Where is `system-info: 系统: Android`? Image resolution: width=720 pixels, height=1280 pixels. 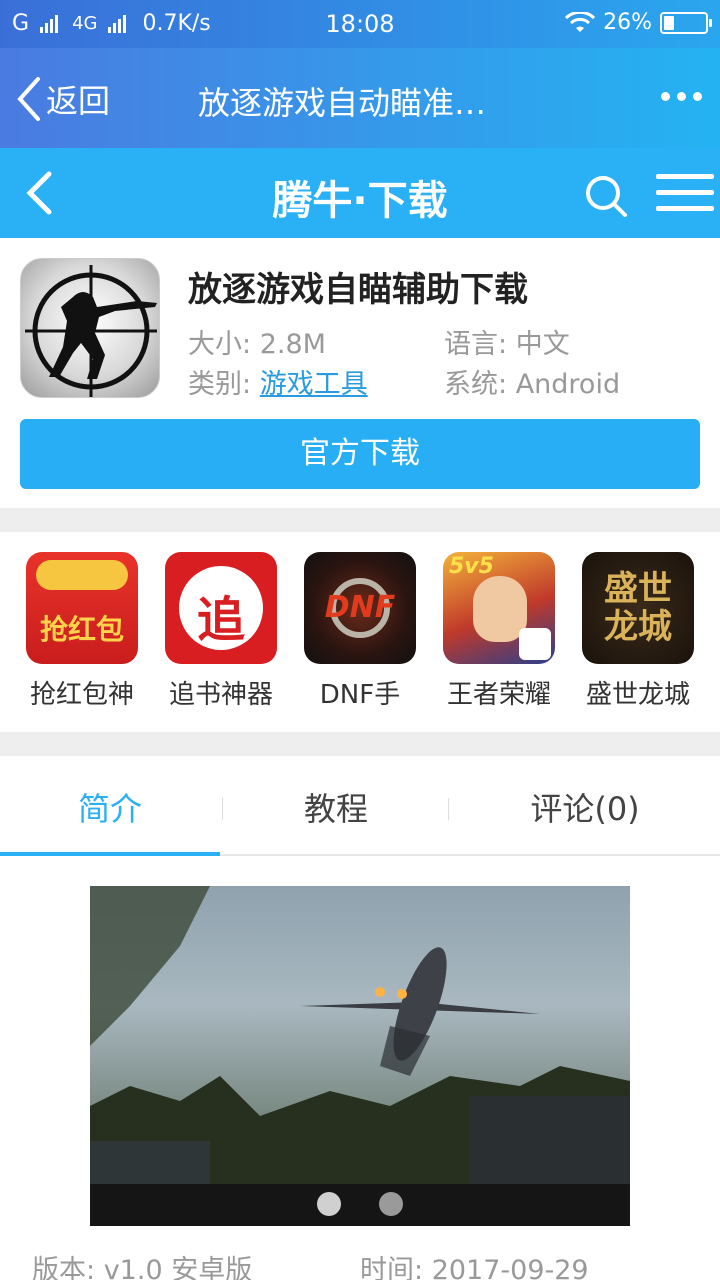
system-info: 系统: Android is located at coordinates (532, 381).